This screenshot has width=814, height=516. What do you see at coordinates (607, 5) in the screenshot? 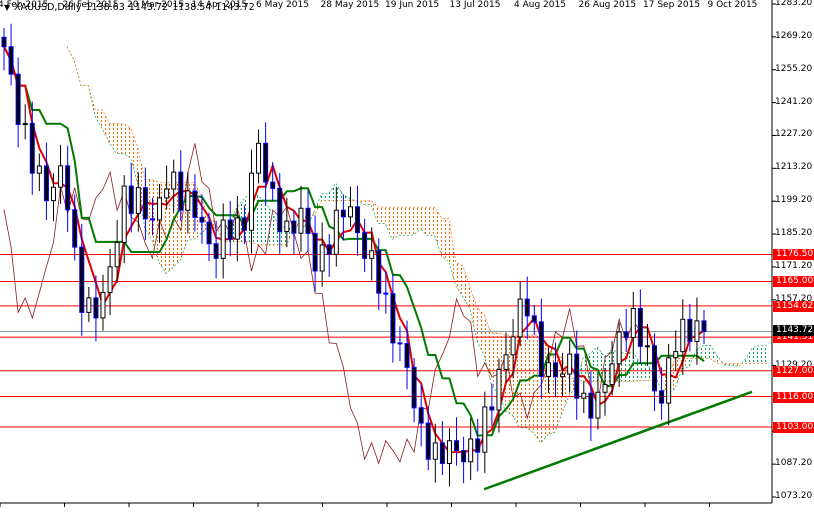
I see `date-axis-label: 26 Aug 2015` at bounding box center [607, 5].